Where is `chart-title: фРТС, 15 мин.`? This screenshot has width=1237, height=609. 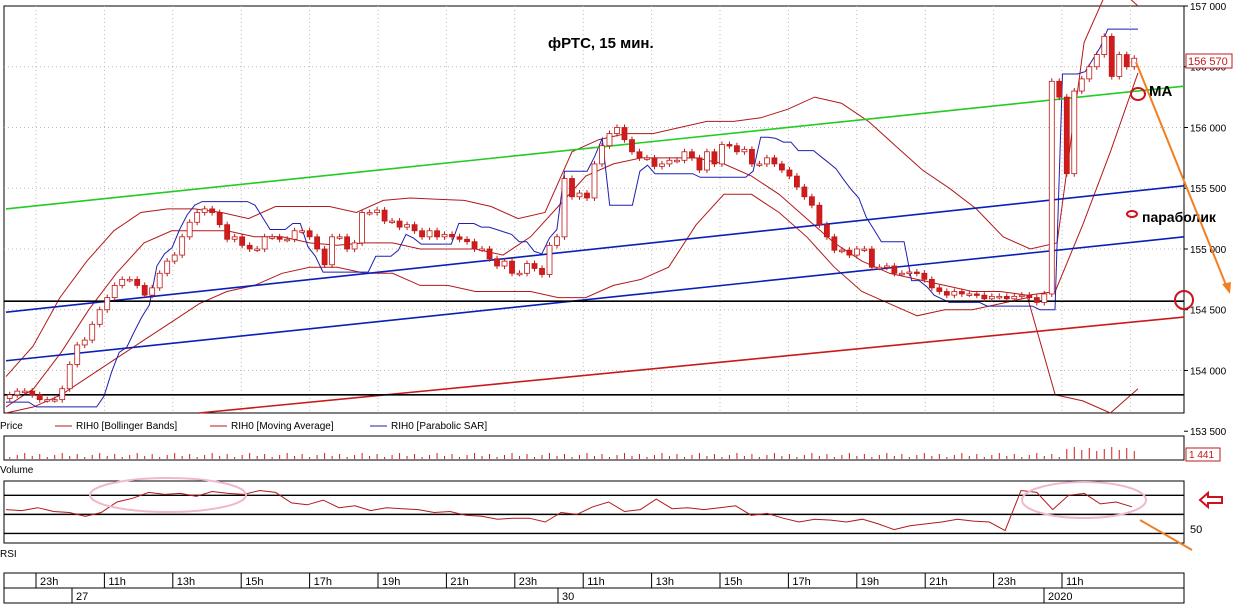
chart-title: фРТС, 15 мин. is located at coordinates (601, 43).